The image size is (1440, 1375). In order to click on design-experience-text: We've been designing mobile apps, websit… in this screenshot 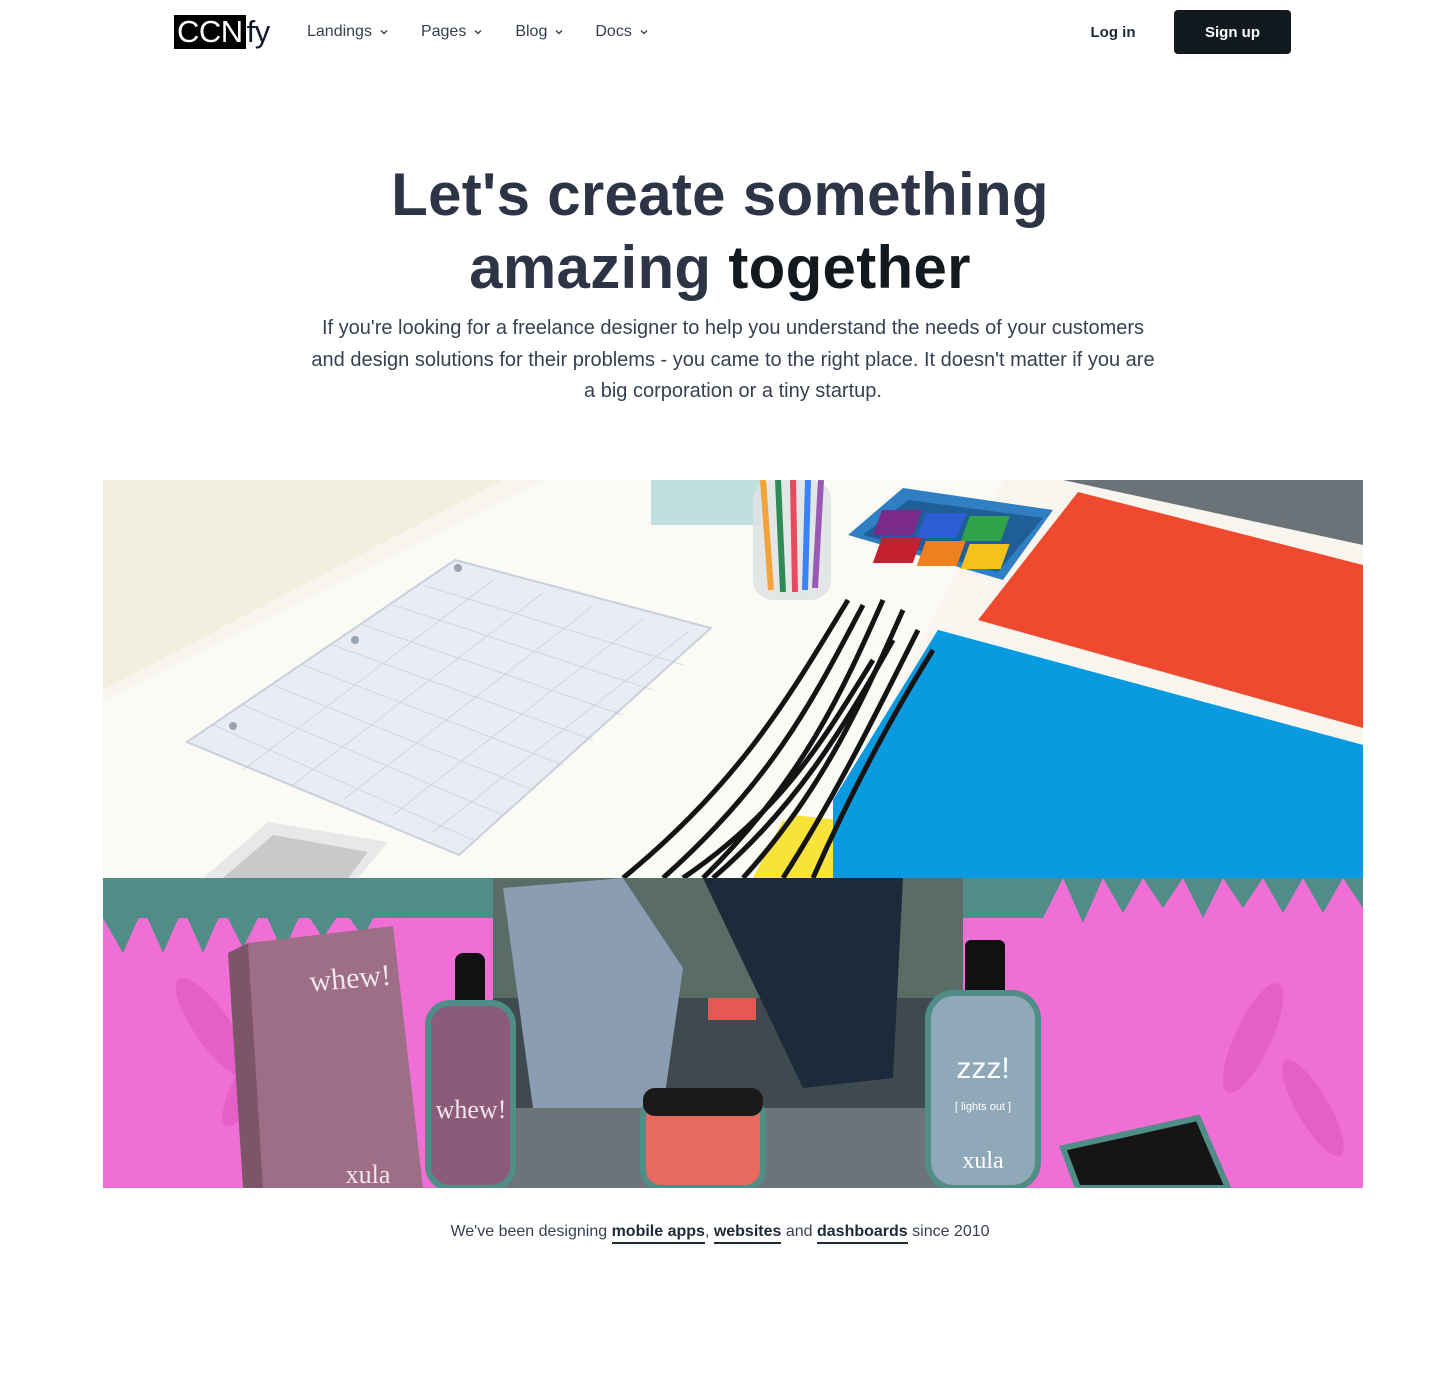, I will do `click(720, 1232)`.